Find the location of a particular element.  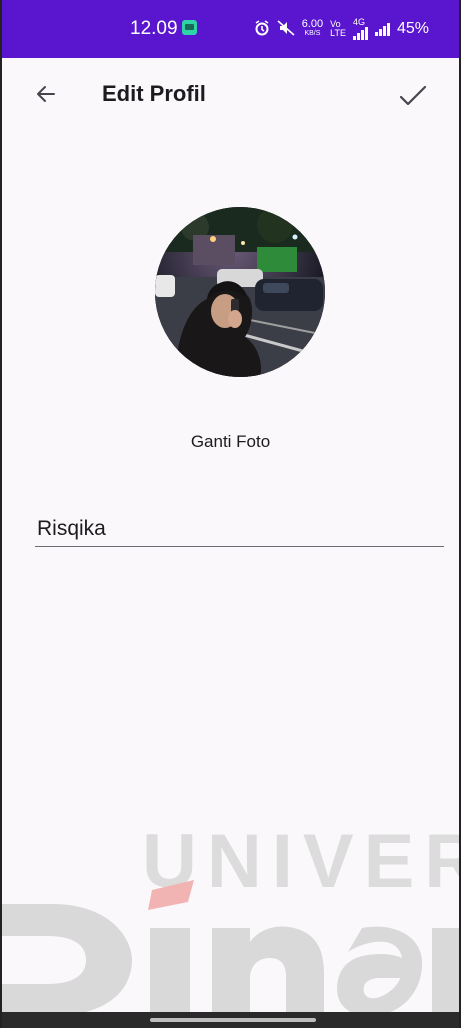

name-input is located at coordinates (239, 529).